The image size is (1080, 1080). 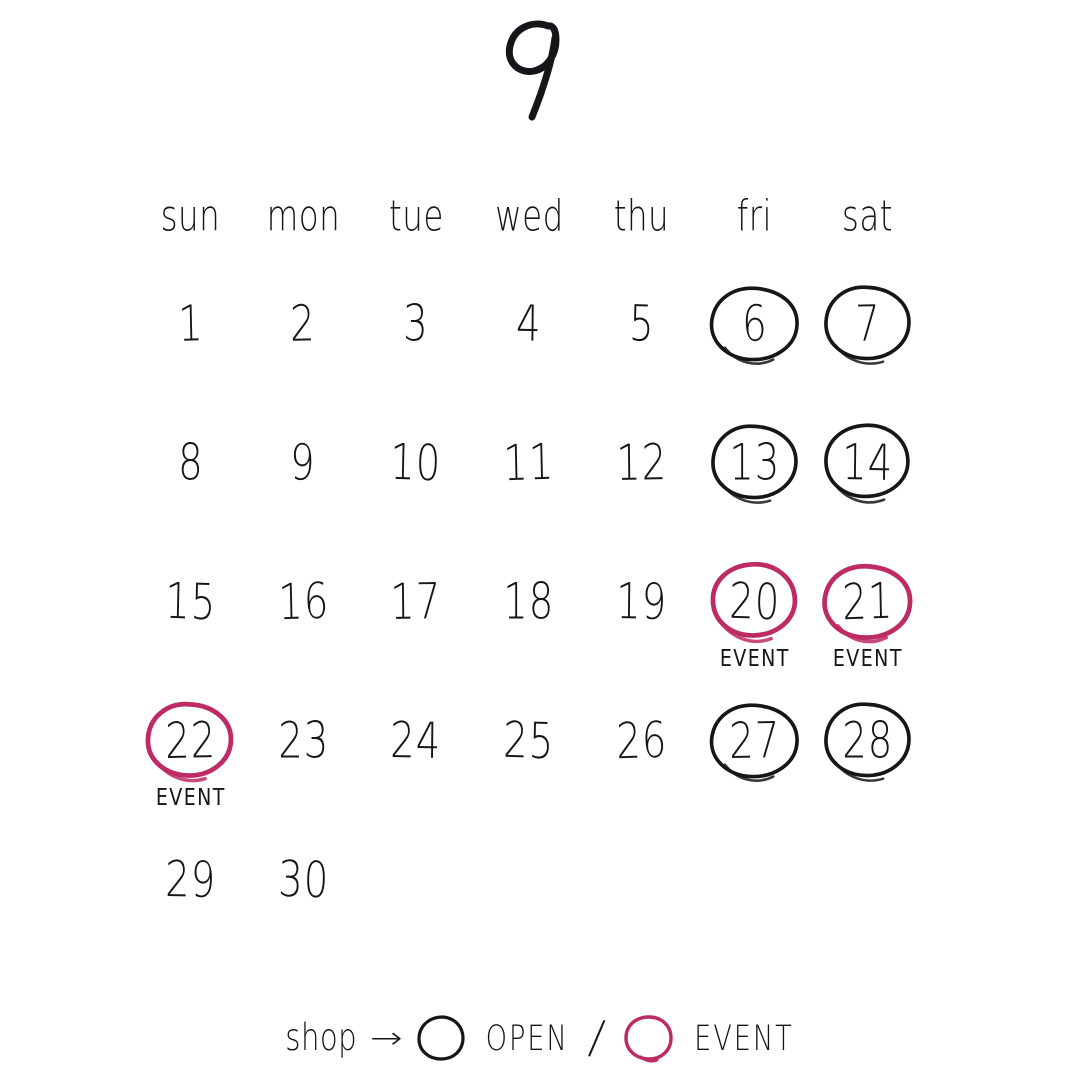 I want to click on day-cell-16: 16, so click(x=303, y=629).